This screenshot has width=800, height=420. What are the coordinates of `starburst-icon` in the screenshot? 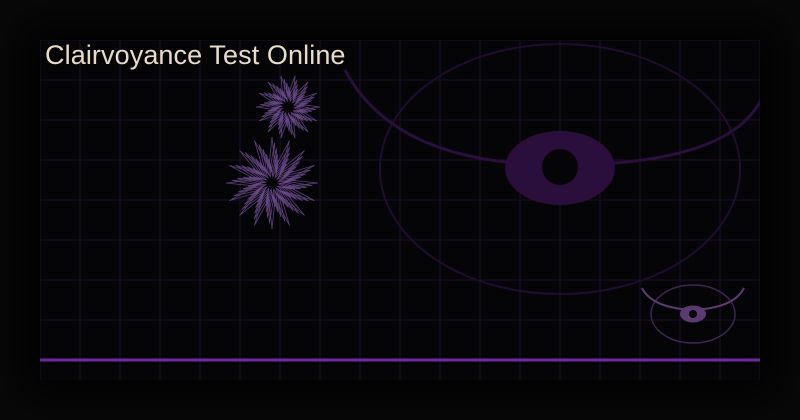 It's located at (288, 107).